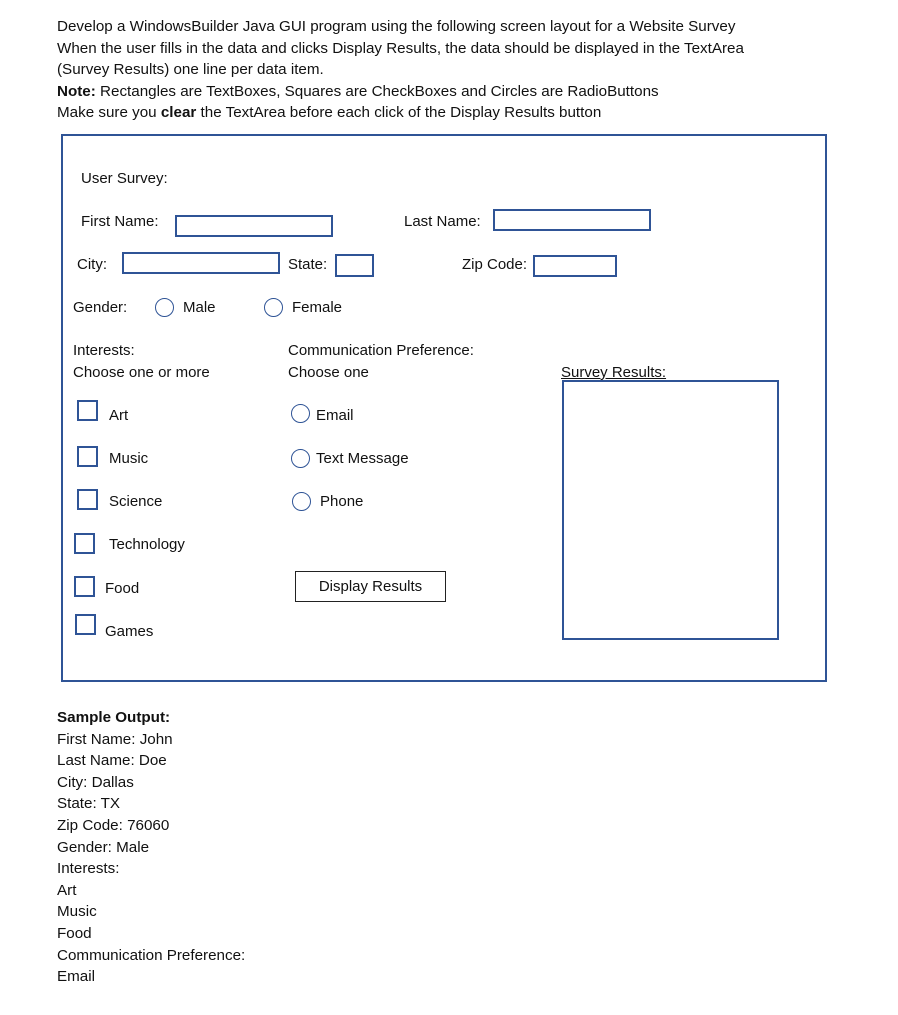 Image resolution: width=898 pixels, height=1015 pixels. Describe the element at coordinates (147, 544) in the screenshot. I see `interest-technology-label: Technology` at that location.